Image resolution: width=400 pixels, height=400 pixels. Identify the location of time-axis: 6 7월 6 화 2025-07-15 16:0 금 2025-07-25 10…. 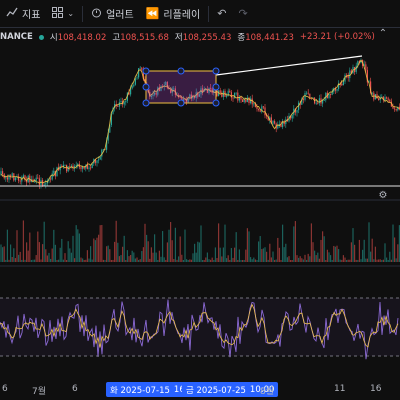
(200, 390).